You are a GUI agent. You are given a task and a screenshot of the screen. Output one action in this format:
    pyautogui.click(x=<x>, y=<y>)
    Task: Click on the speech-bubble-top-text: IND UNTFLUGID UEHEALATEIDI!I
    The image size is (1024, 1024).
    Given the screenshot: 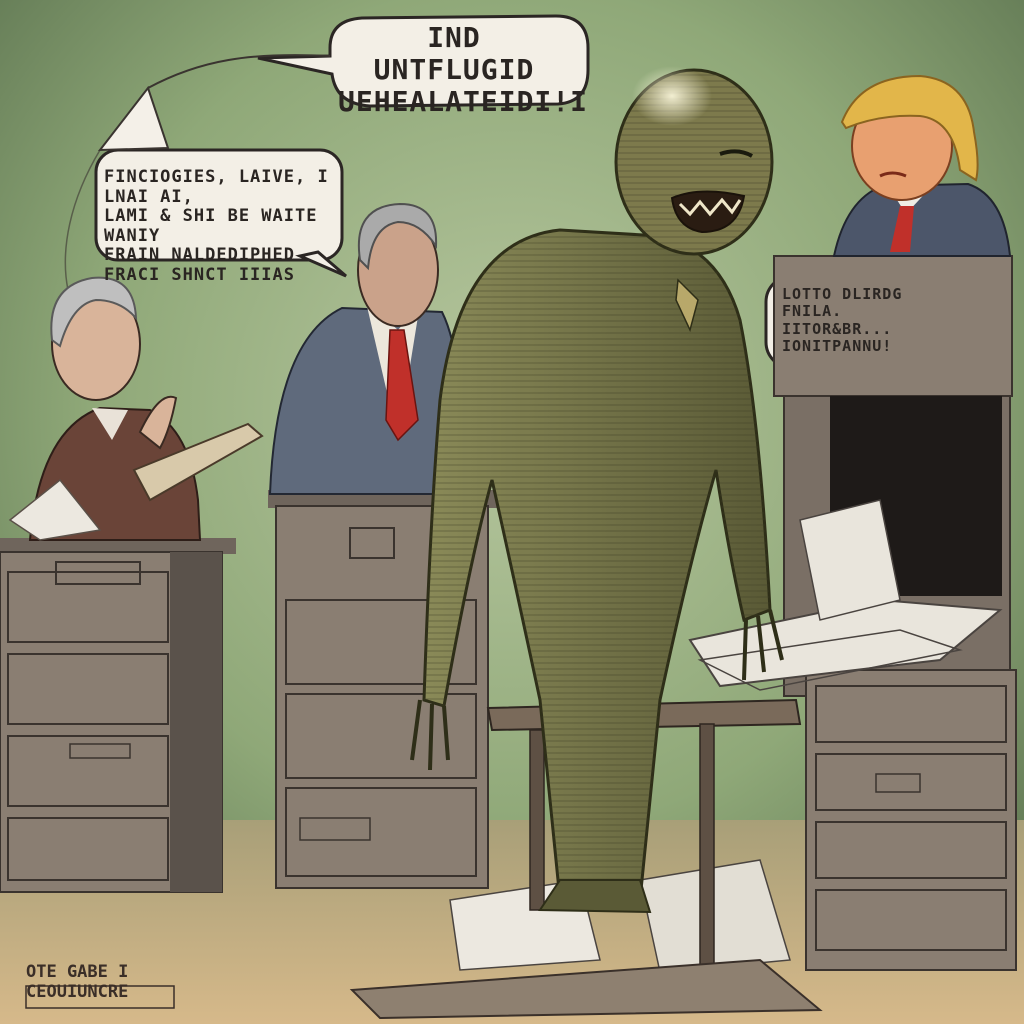 What is the action you would take?
    pyautogui.click(x=463, y=70)
    